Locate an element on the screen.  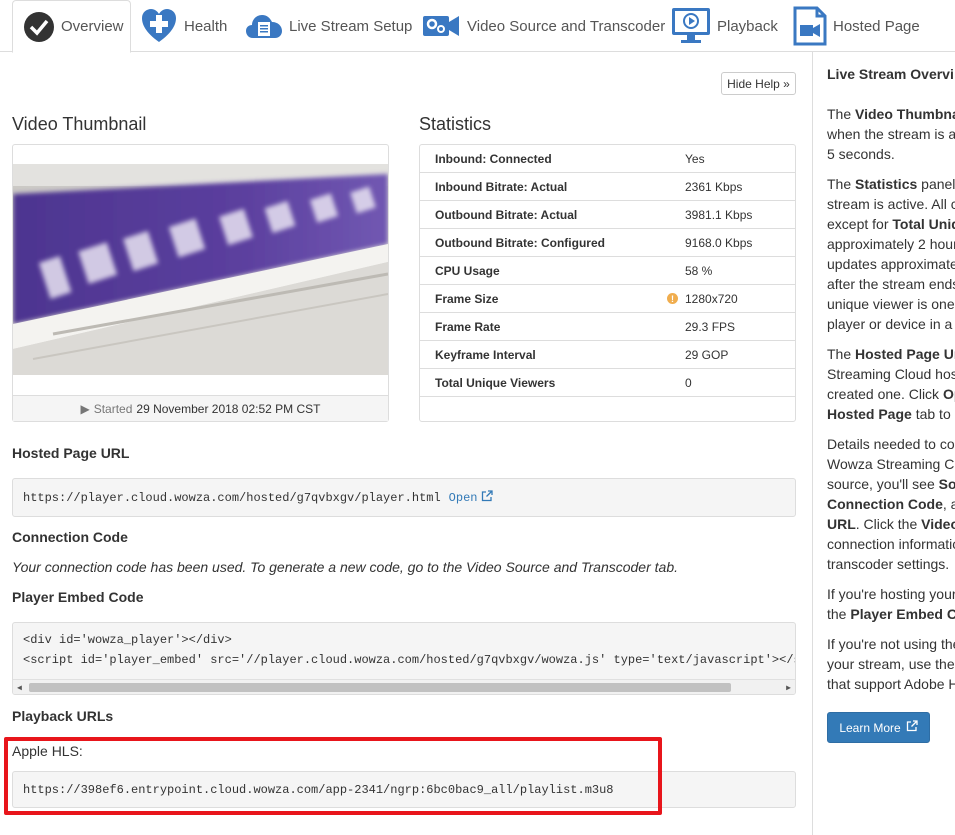
help-text: transcoder settings. is located at coordinates (888, 564).